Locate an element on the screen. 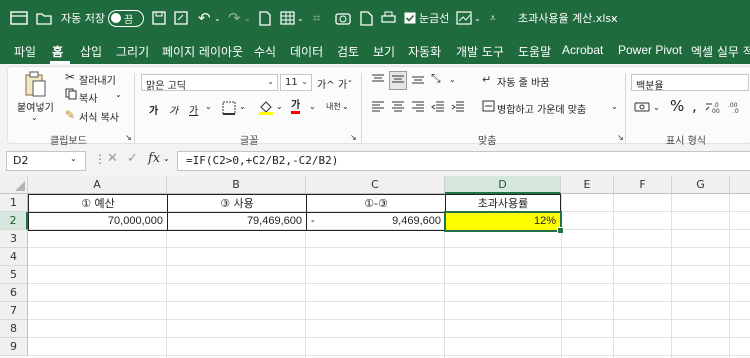 Image resolution: width=750 pixels, height=358 pixels. column-header-h is located at coordinates (740, 185).